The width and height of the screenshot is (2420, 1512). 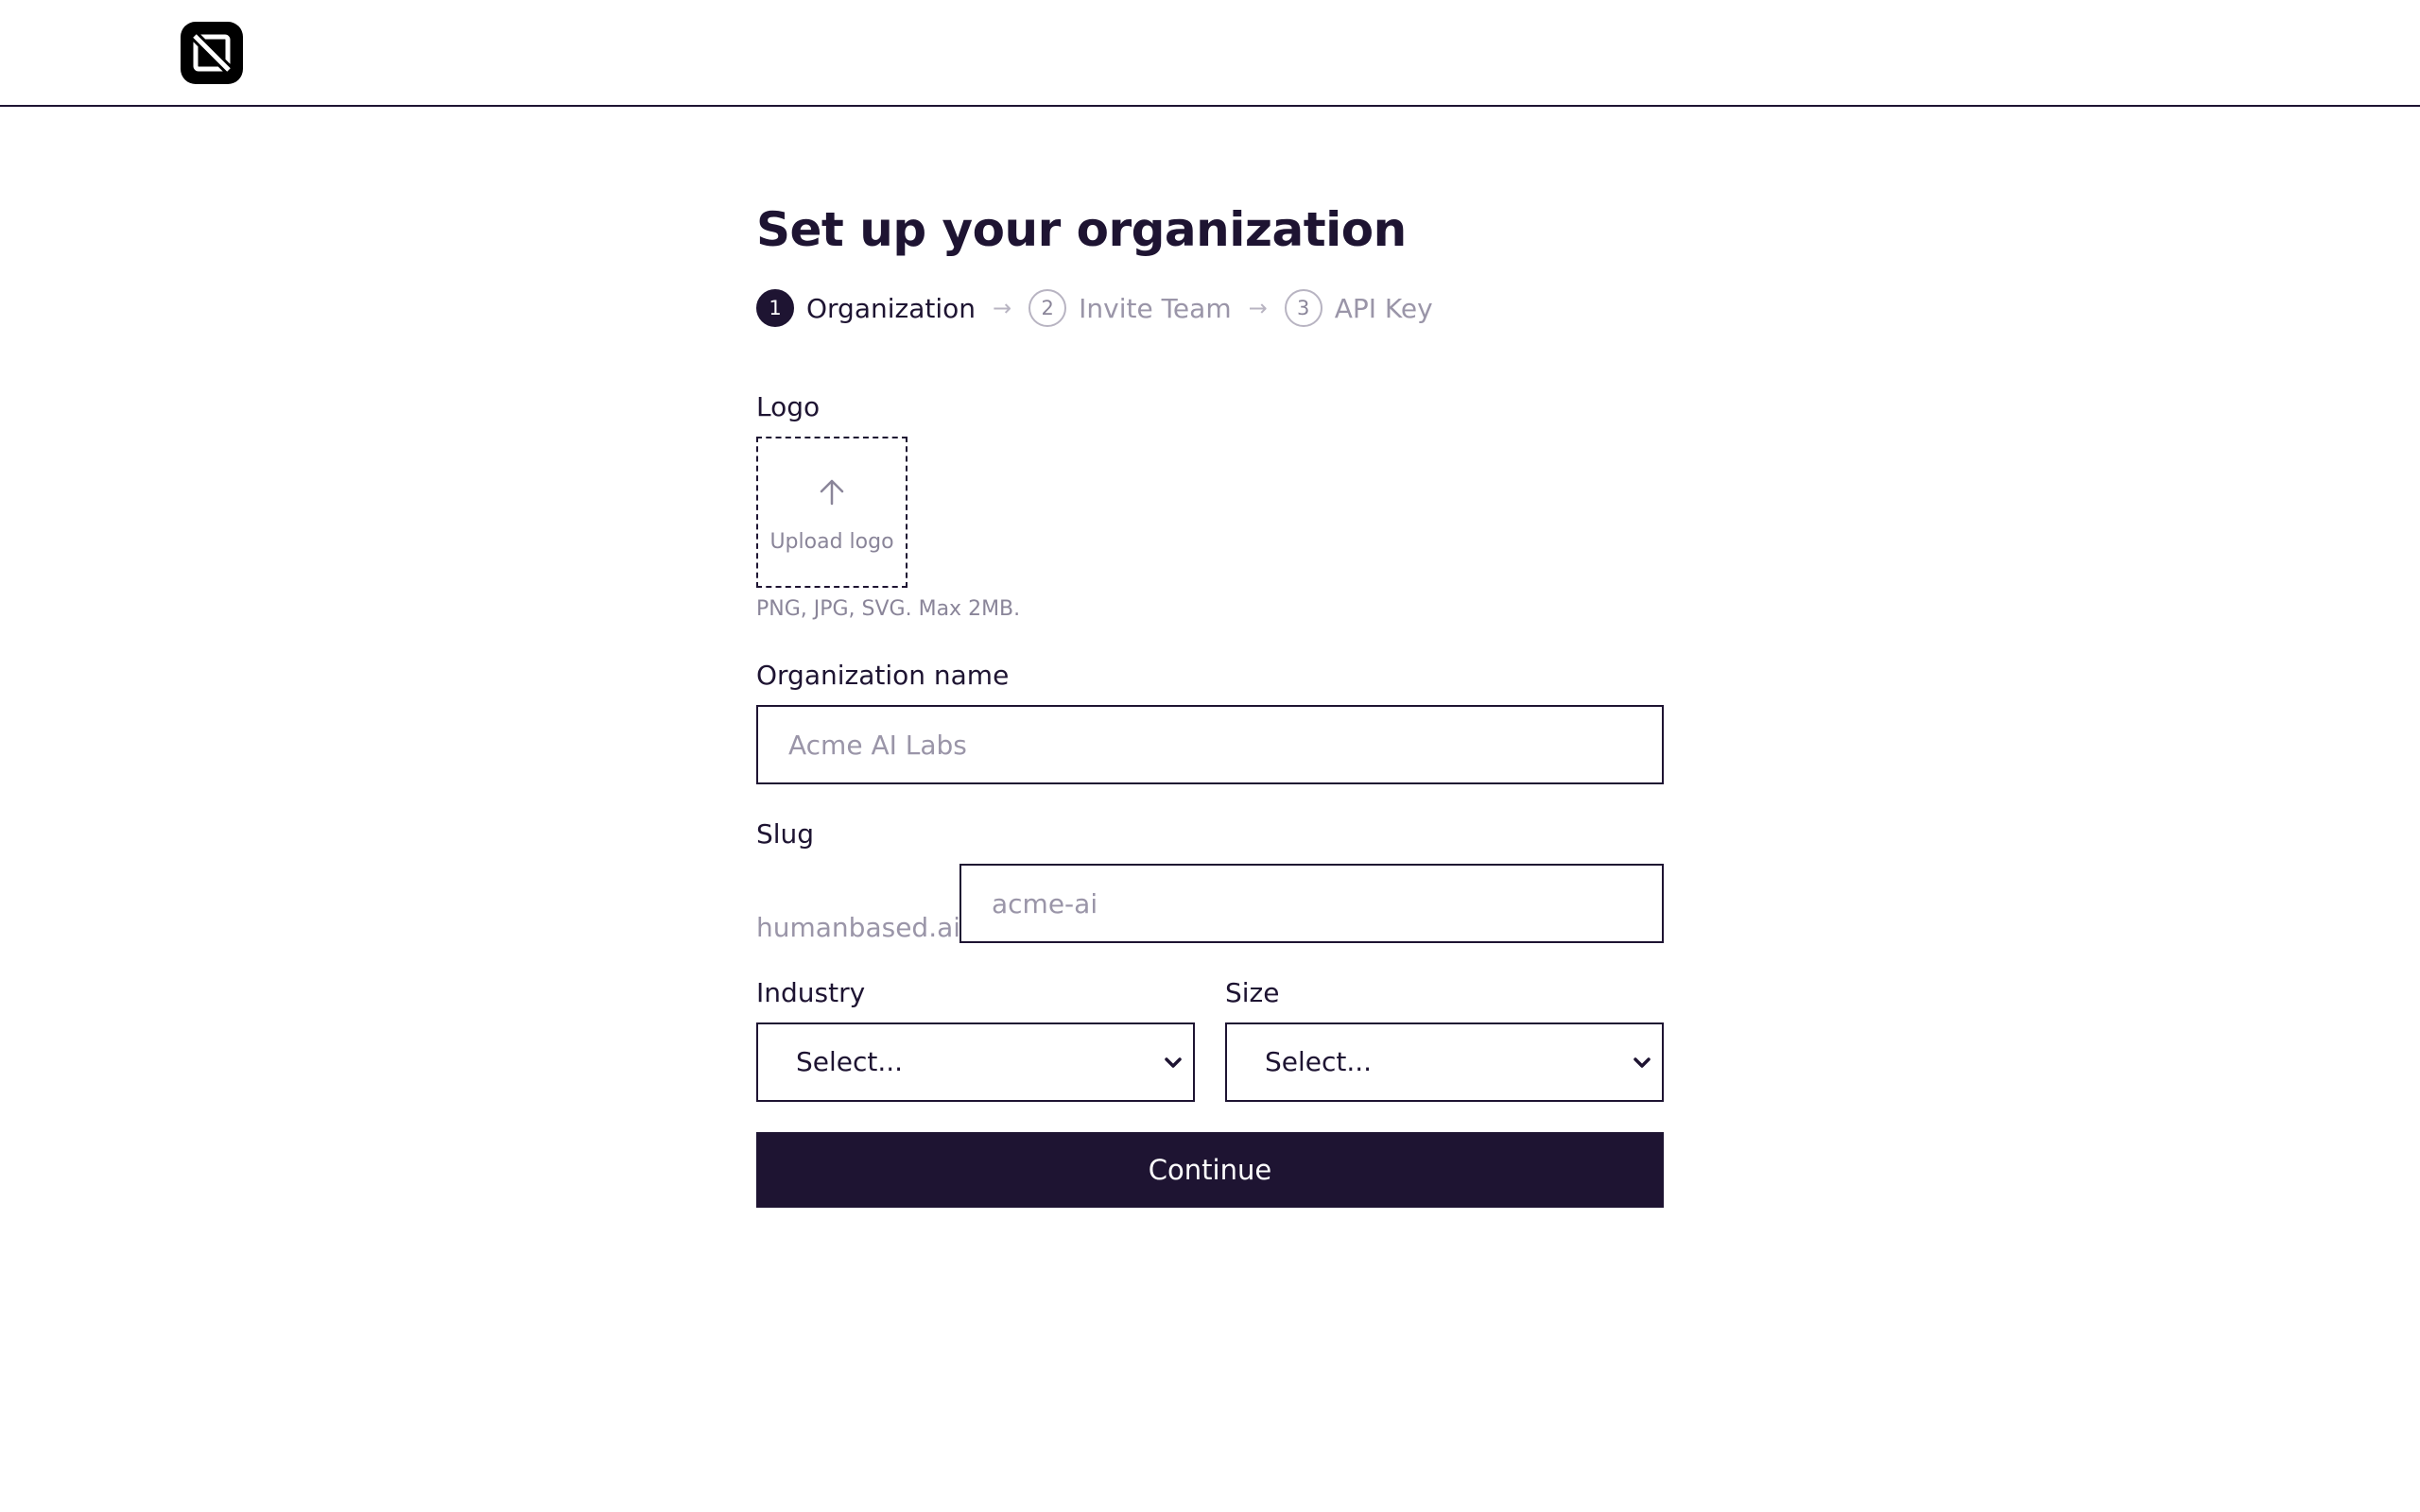 I want to click on step-number: 3, so click(x=1303, y=308).